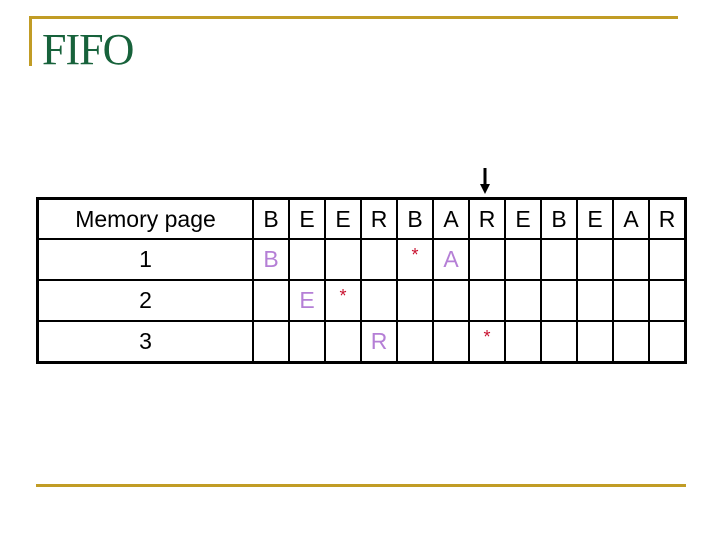  I want to click on header-label: Memory page, so click(145, 218).